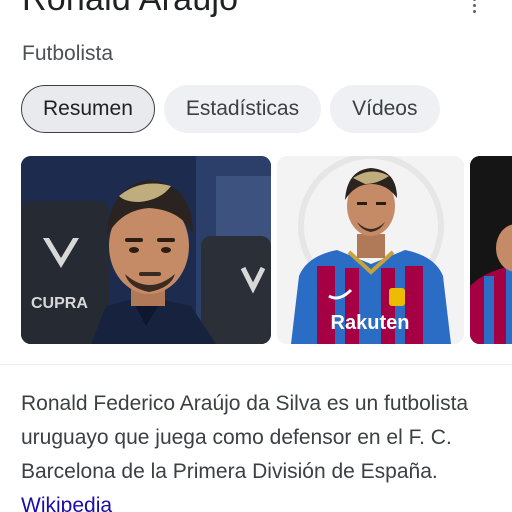 The height and width of the screenshot is (512, 512). Describe the element at coordinates (59, 303) in the screenshot. I see `seat-brand-text: CUPRA` at that location.